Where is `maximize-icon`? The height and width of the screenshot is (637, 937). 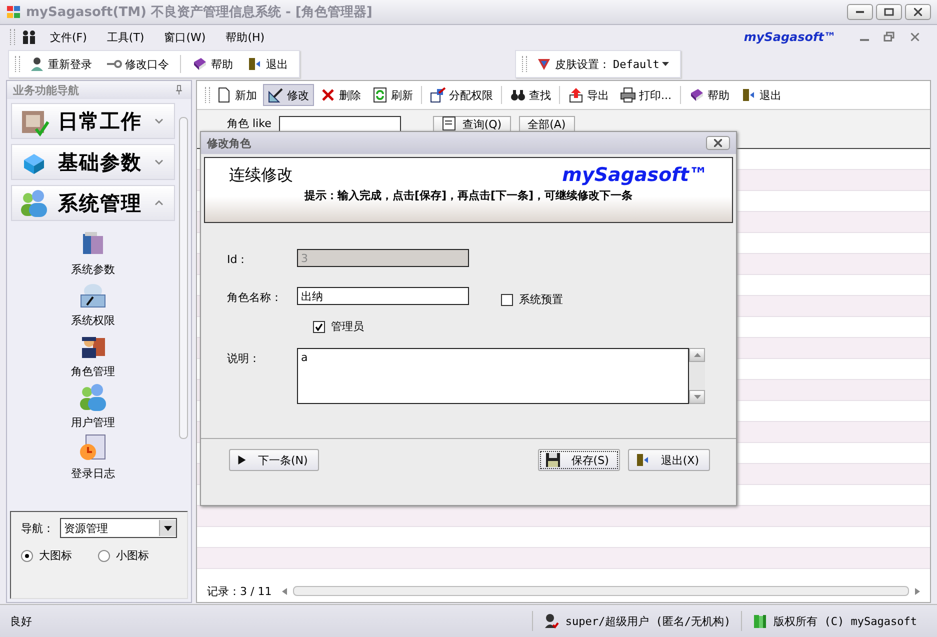
maximize-icon is located at coordinates (889, 12).